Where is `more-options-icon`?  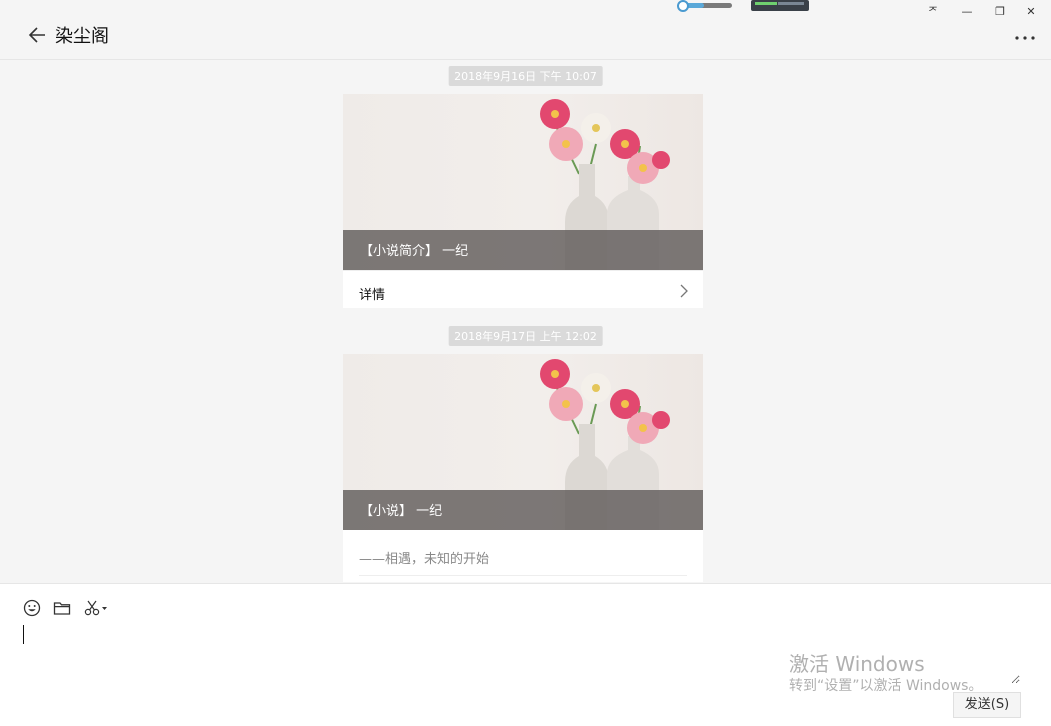 more-options-icon is located at coordinates (1025, 38).